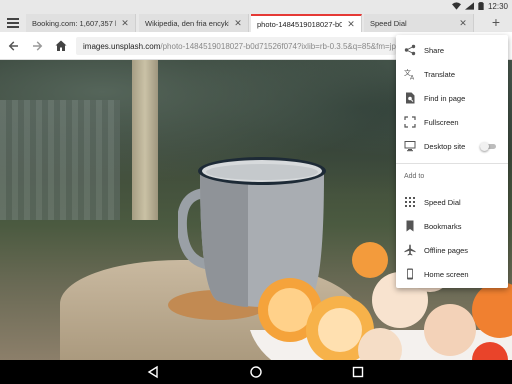 Image resolution: width=512 pixels, height=384 pixels. Describe the element at coordinates (122, 46) in the screenshot. I see `url-host: images.unsplash.com` at that location.